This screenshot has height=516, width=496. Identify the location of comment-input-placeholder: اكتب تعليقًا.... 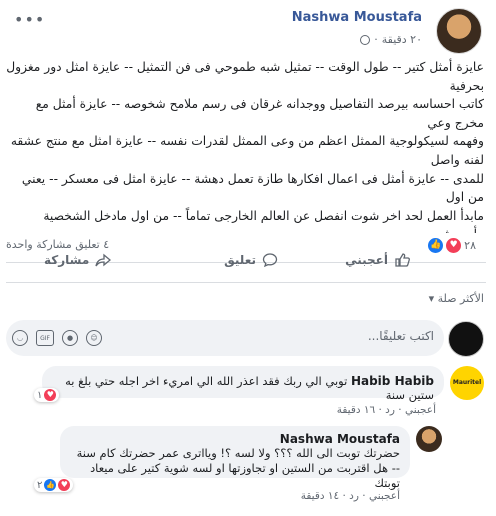
(400, 336).